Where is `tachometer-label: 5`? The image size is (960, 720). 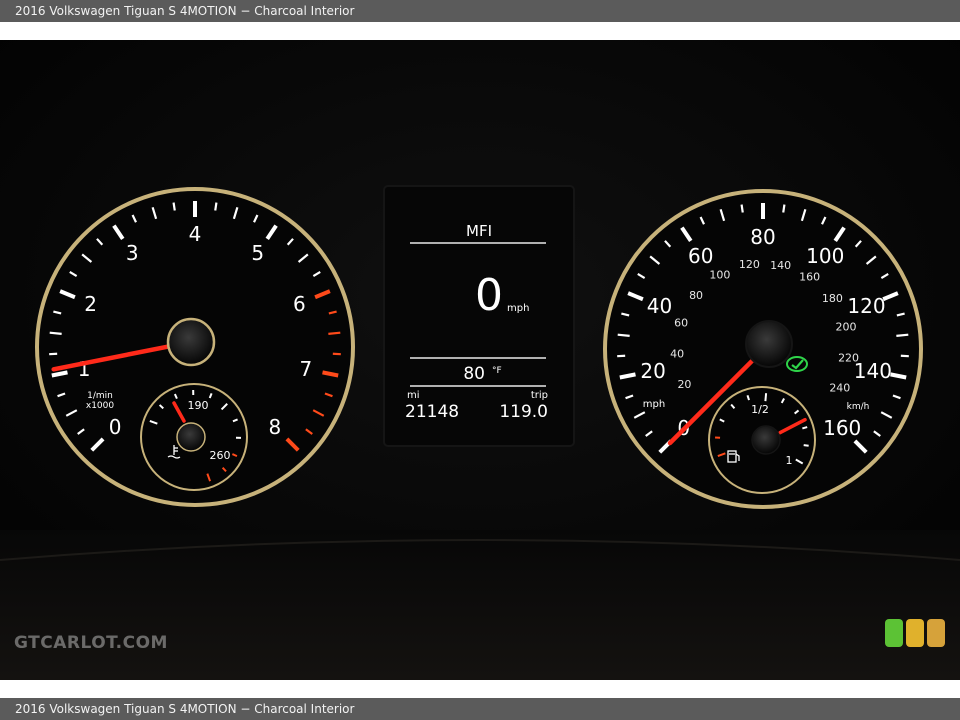 tachometer-label: 5 is located at coordinates (257, 253).